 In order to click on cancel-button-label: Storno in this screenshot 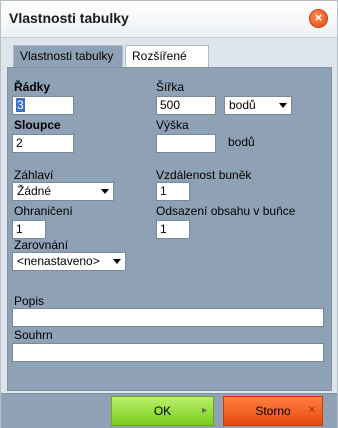, I will do `click(273, 411)`.